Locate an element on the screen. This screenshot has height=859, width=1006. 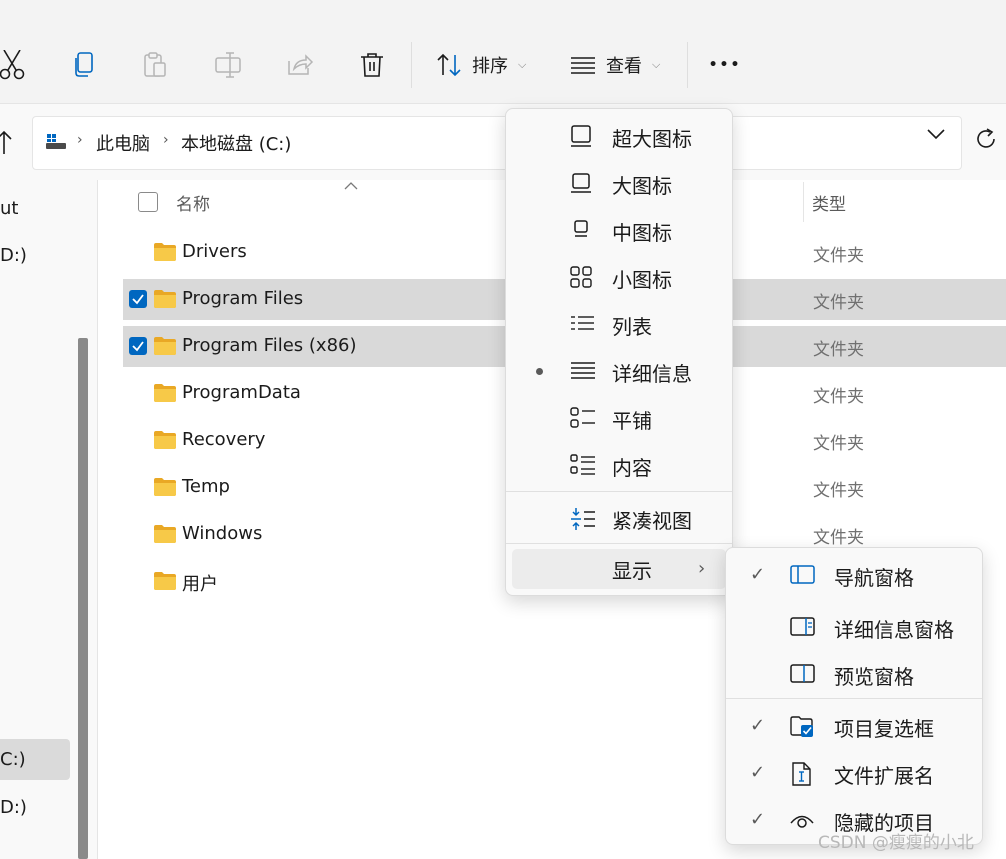
menu-item-content: 内容 is located at coordinates (619, 465).